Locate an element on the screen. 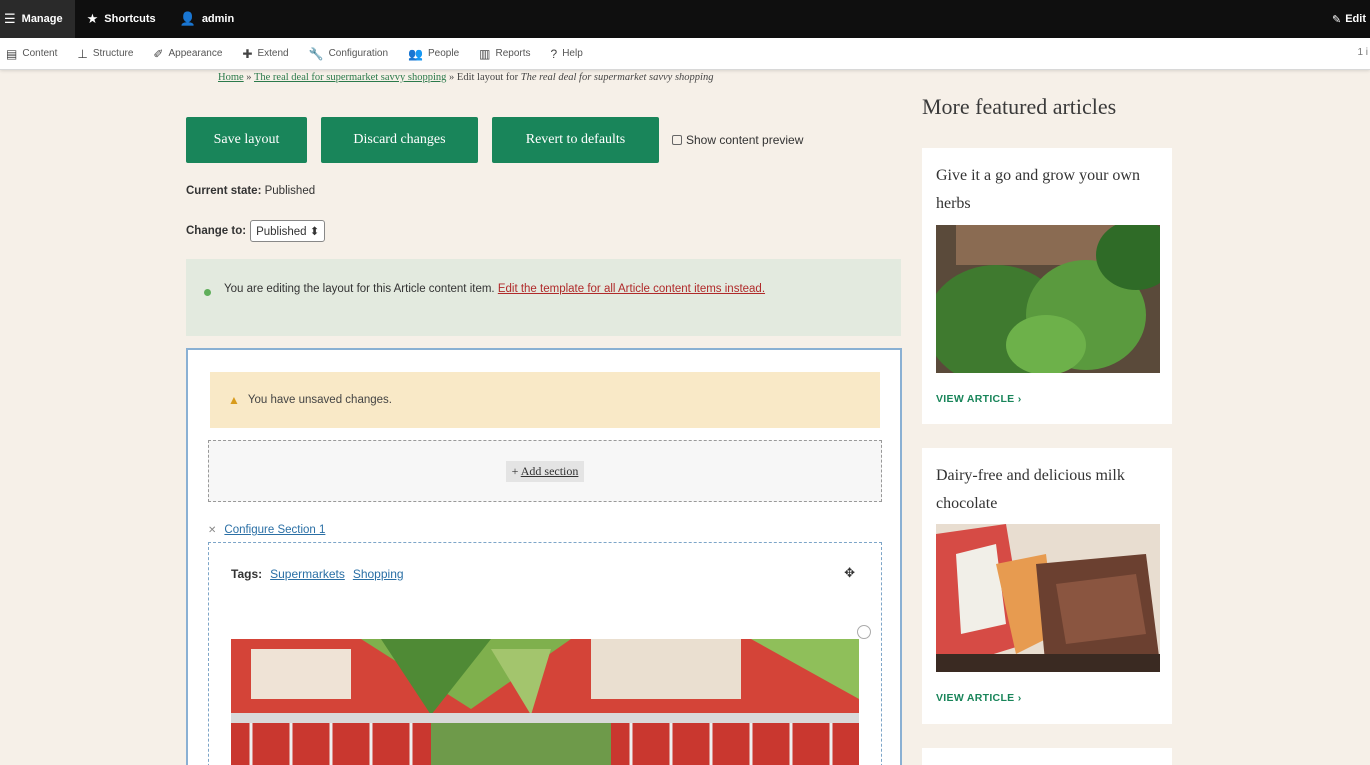 The image size is (1370, 765). sidebar-title: More featured articles is located at coordinates (1019, 106).